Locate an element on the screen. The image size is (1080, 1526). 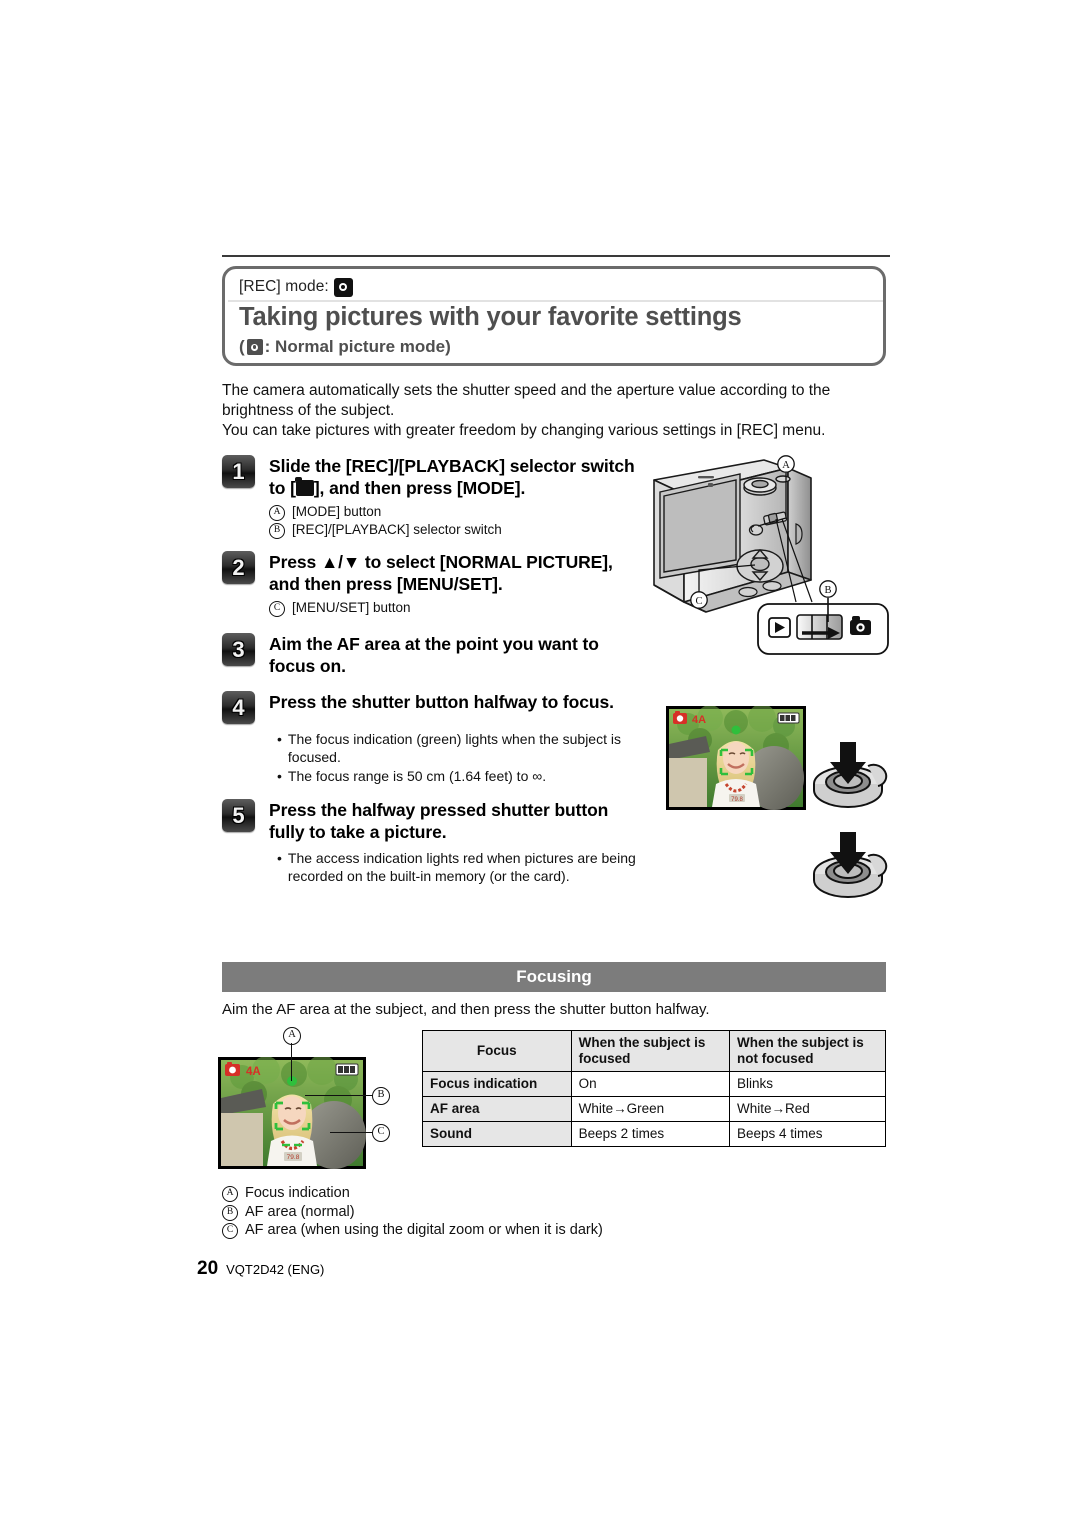
camera-back-illustration: A C B is located at coordinates (766, 559).